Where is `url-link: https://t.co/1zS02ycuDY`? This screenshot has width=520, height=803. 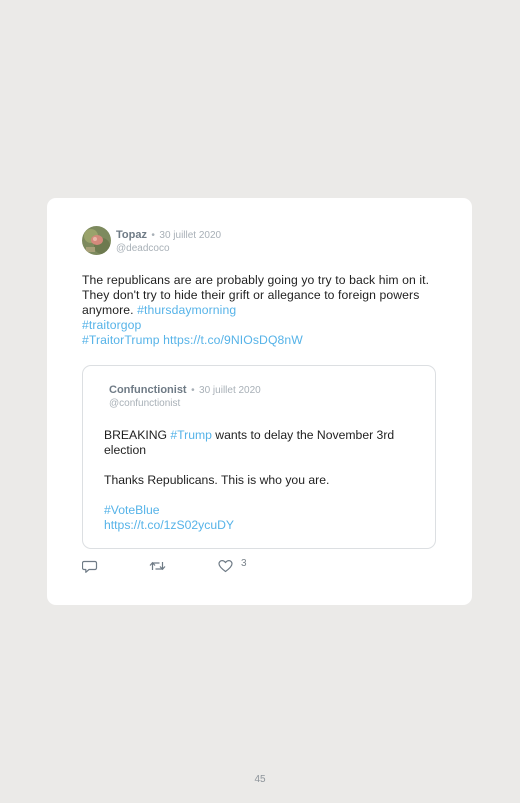
url-link: https://t.co/1zS02ycuDY is located at coordinates (259, 525).